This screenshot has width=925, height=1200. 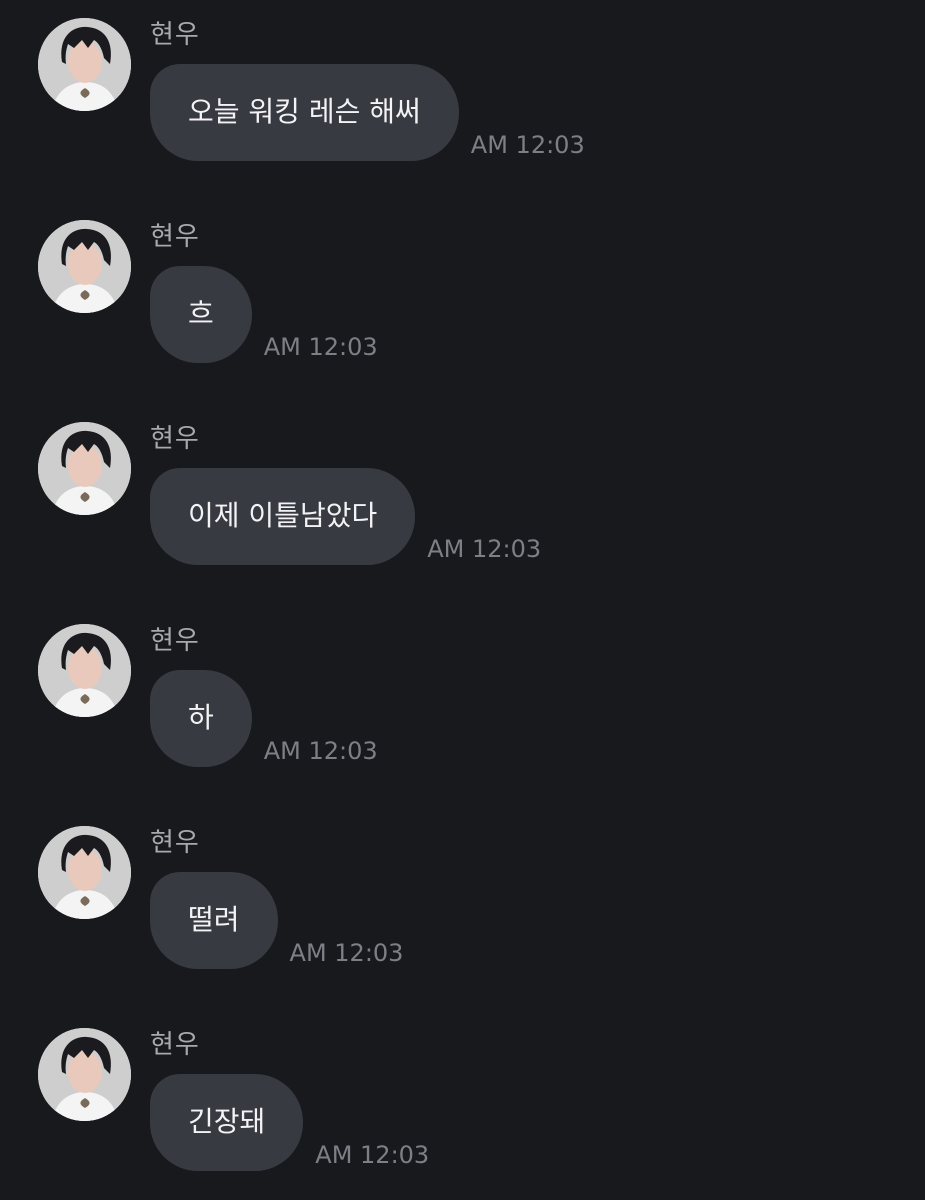 What do you see at coordinates (264, 718) in the screenshot?
I see `message-row: 하 AM 12:03` at bounding box center [264, 718].